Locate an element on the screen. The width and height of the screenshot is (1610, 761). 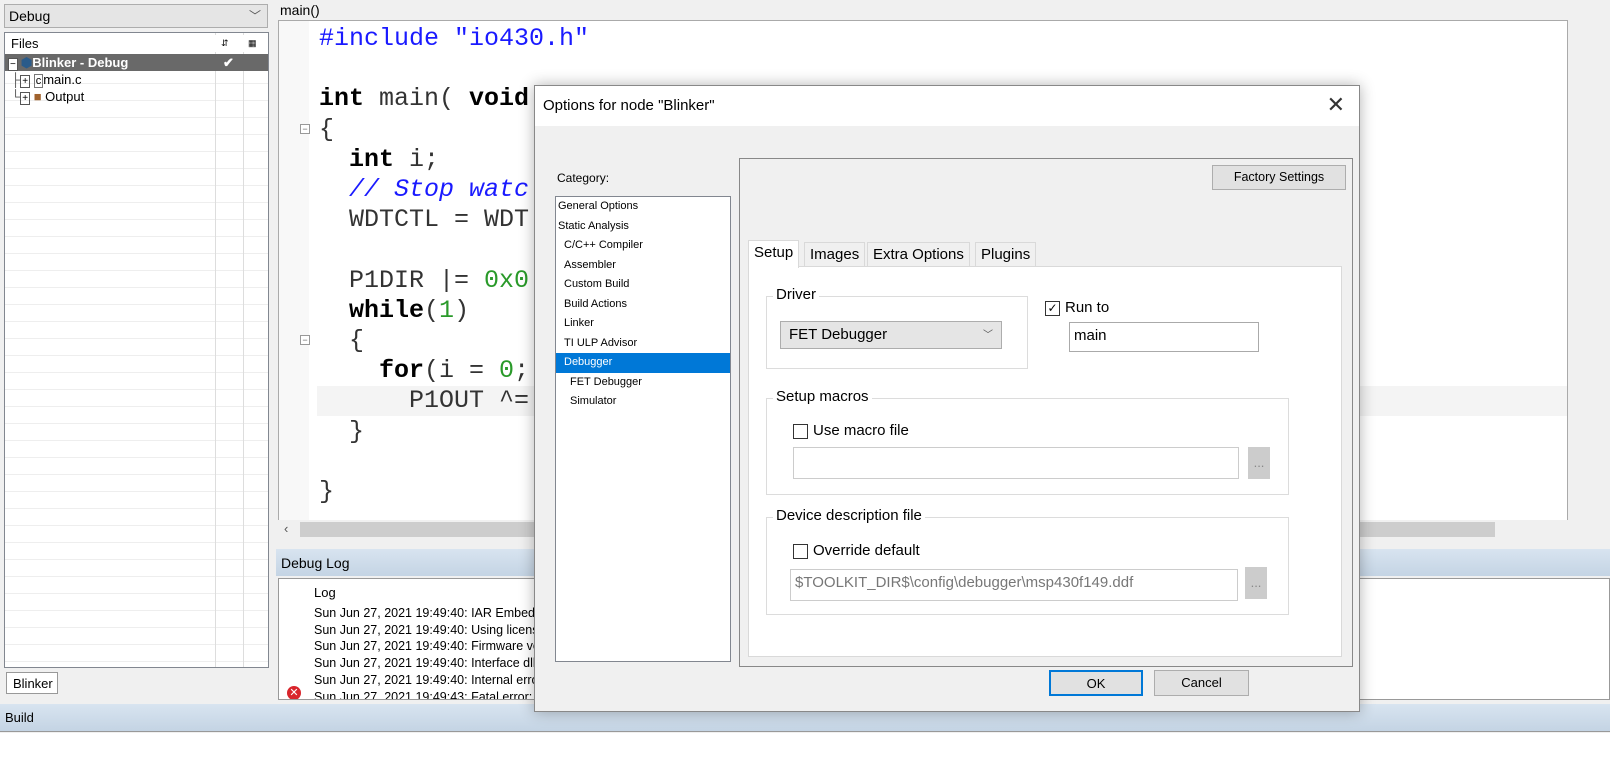
category-item: General Options is located at coordinates (643, 207).